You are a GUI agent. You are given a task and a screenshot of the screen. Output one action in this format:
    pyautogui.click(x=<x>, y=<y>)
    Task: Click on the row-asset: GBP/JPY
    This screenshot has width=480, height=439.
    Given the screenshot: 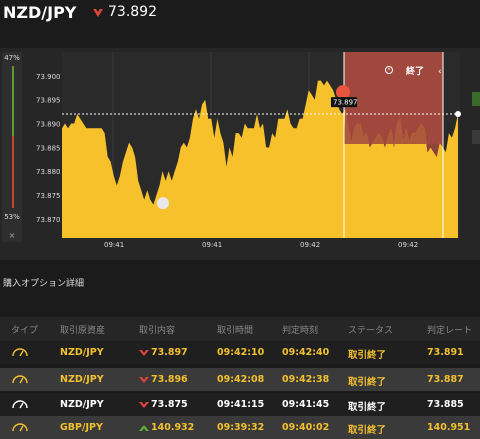 What is the action you would take?
    pyautogui.click(x=81, y=427)
    